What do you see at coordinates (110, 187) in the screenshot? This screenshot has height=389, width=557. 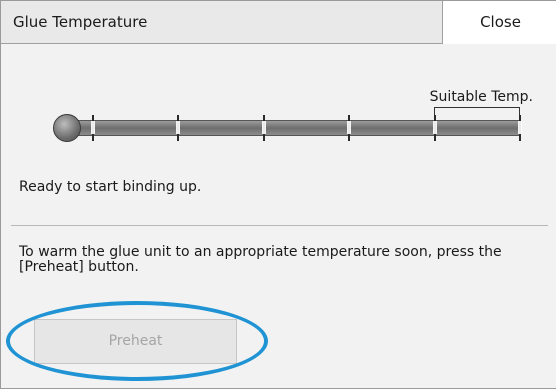 I see `status-message: Ready to start binding up.` at bounding box center [110, 187].